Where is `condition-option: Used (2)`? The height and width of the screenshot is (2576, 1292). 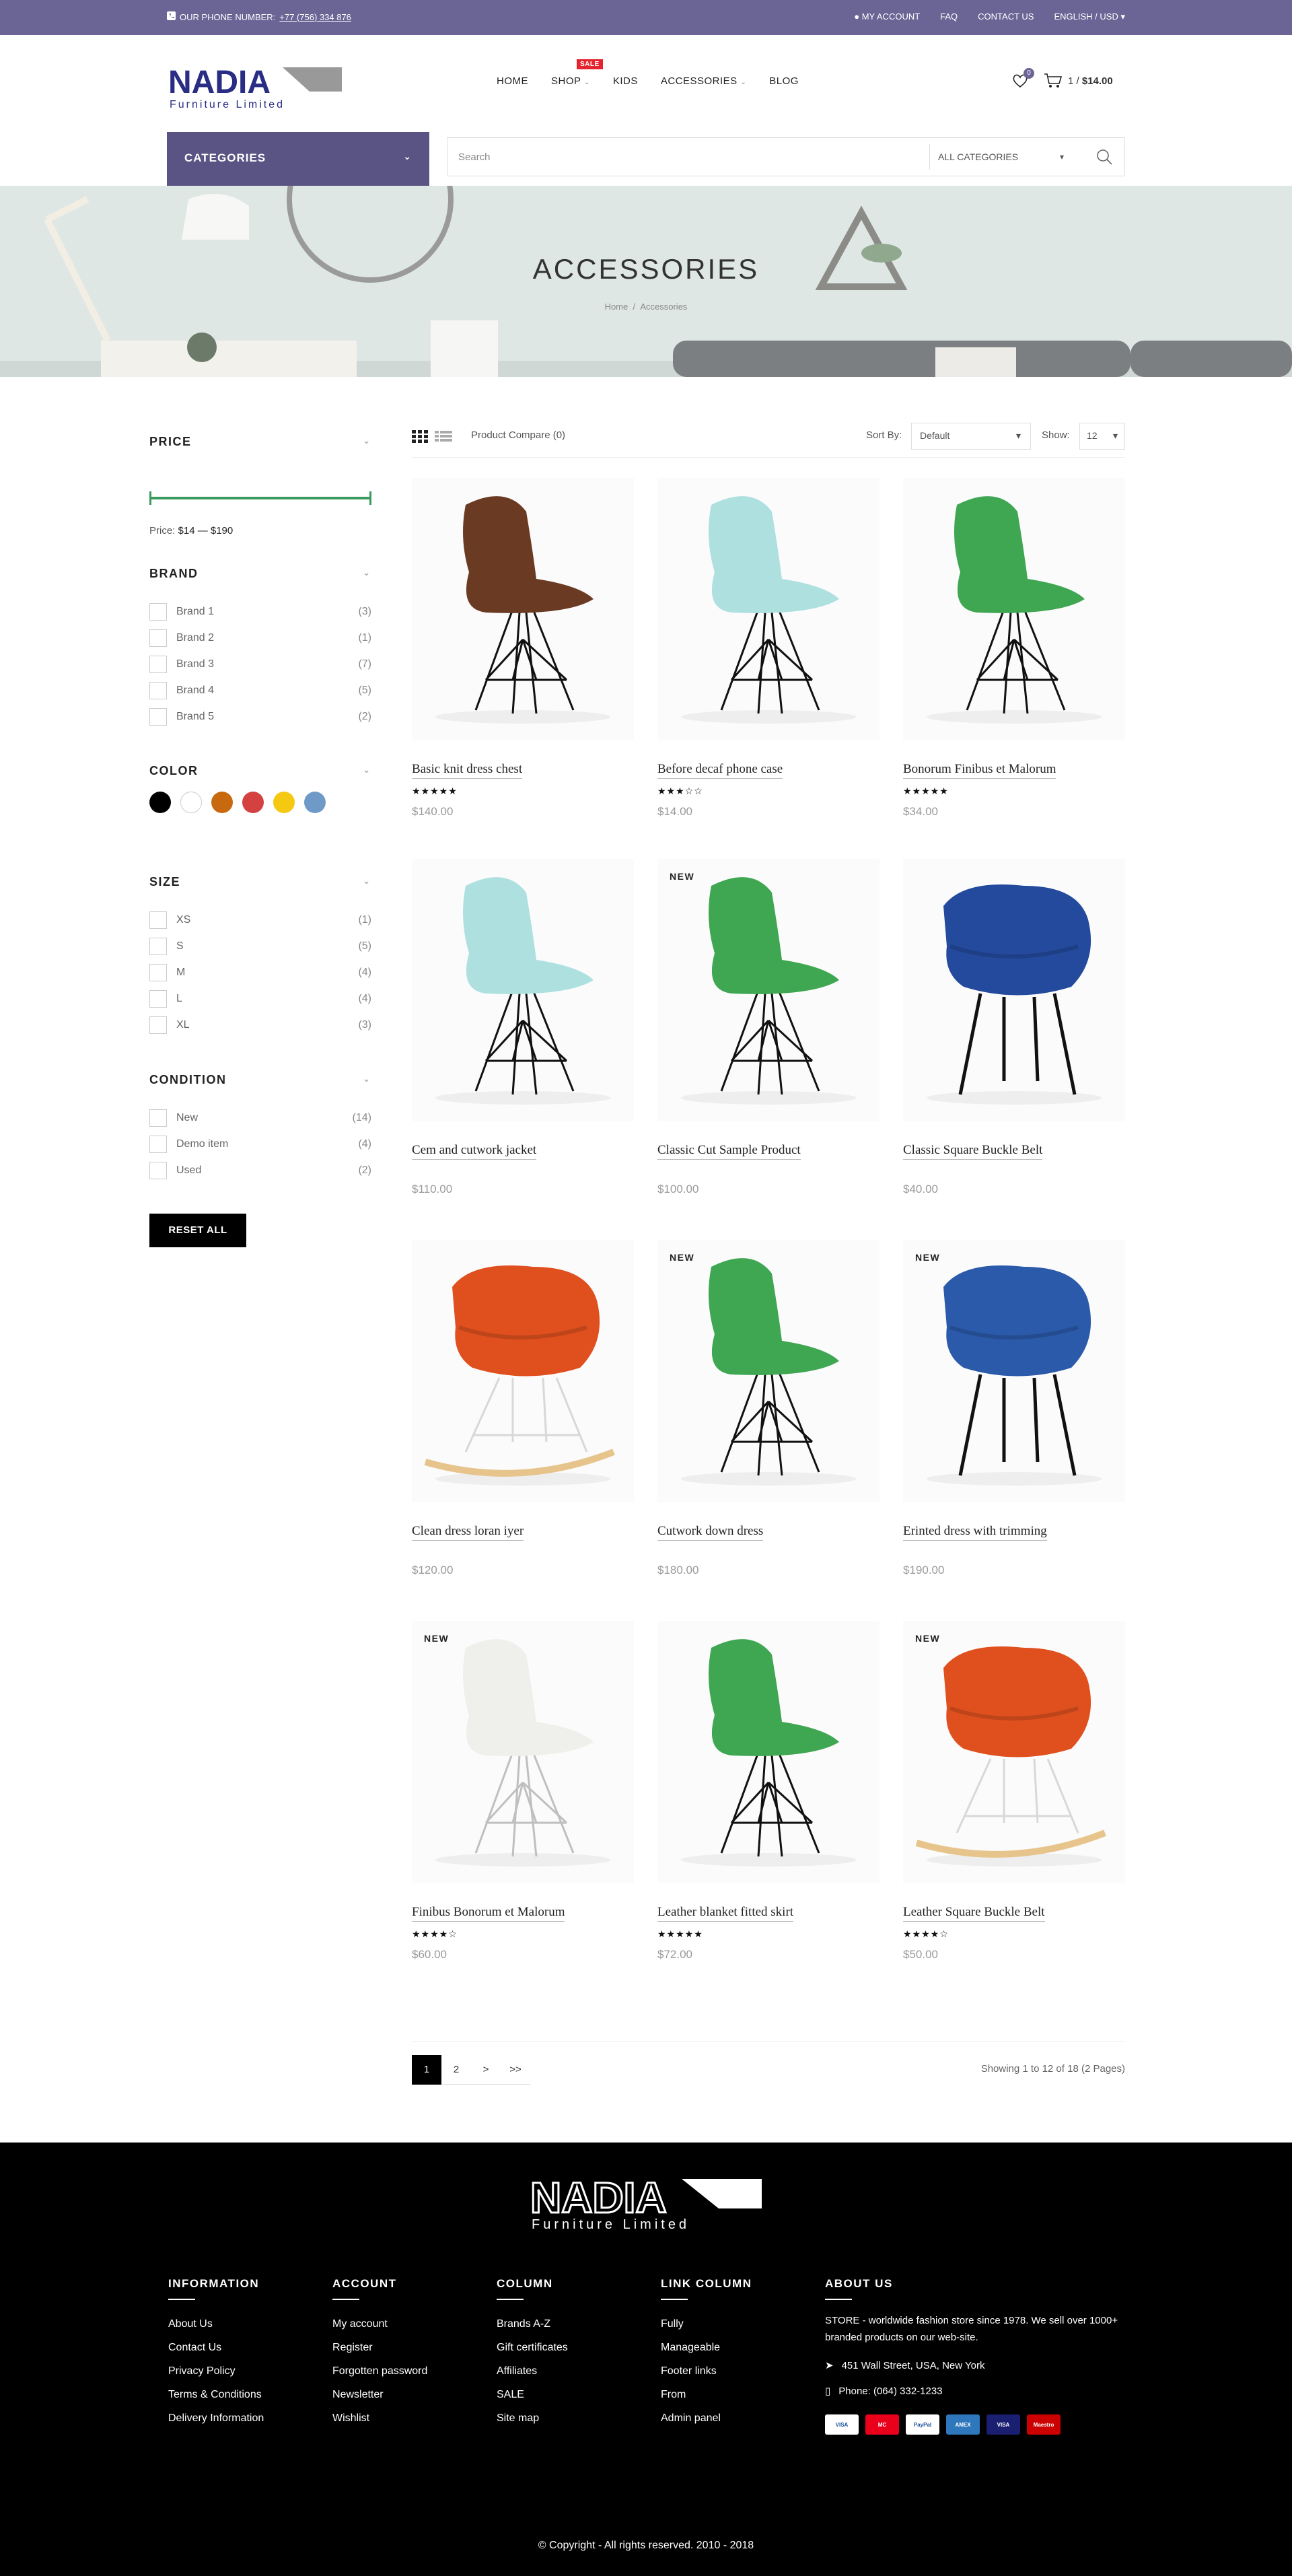 condition-option: Used (2) is located at coordinates (260, 1170).